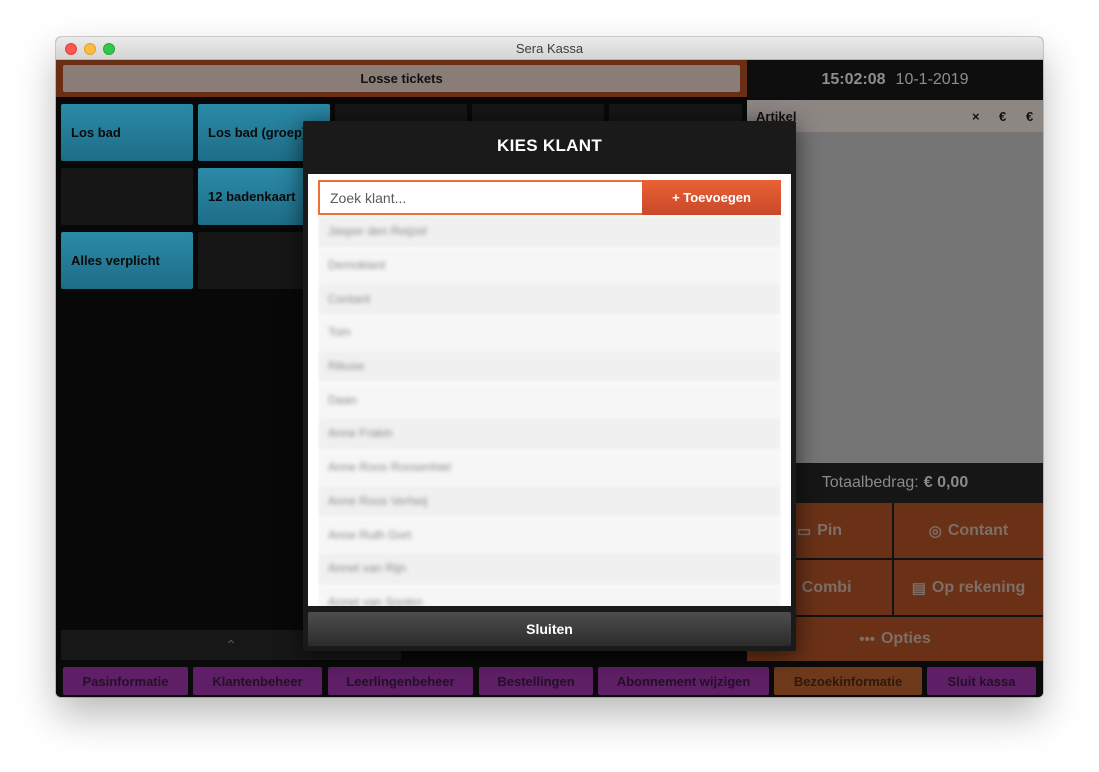 This screenshot has height=772, width=1099. I want to click on category-tab-losse-tickets: Losse tickets, so click(401, 78).